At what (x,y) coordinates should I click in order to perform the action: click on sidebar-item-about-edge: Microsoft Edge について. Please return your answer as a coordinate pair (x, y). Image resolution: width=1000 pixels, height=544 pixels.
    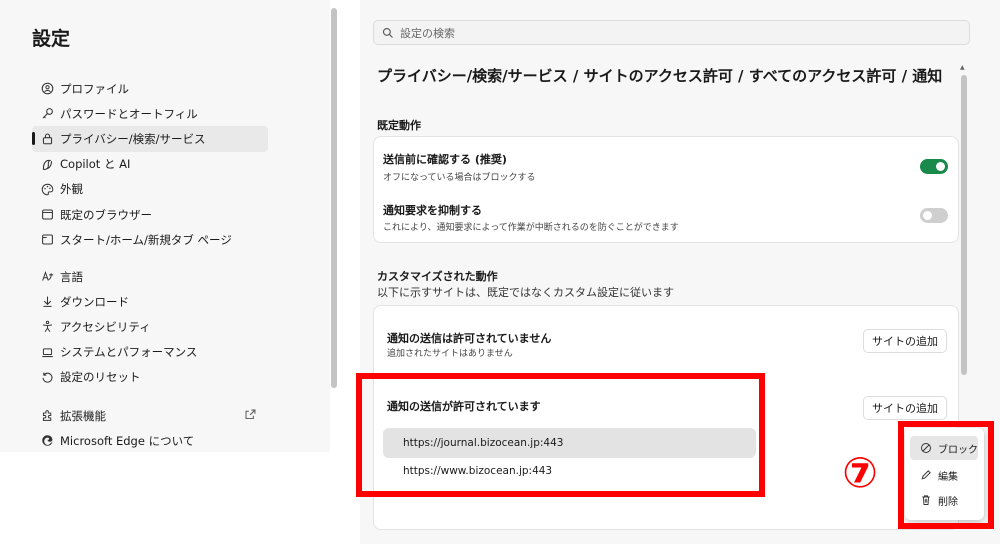
    Looking at the image, I should click on (150, 440).